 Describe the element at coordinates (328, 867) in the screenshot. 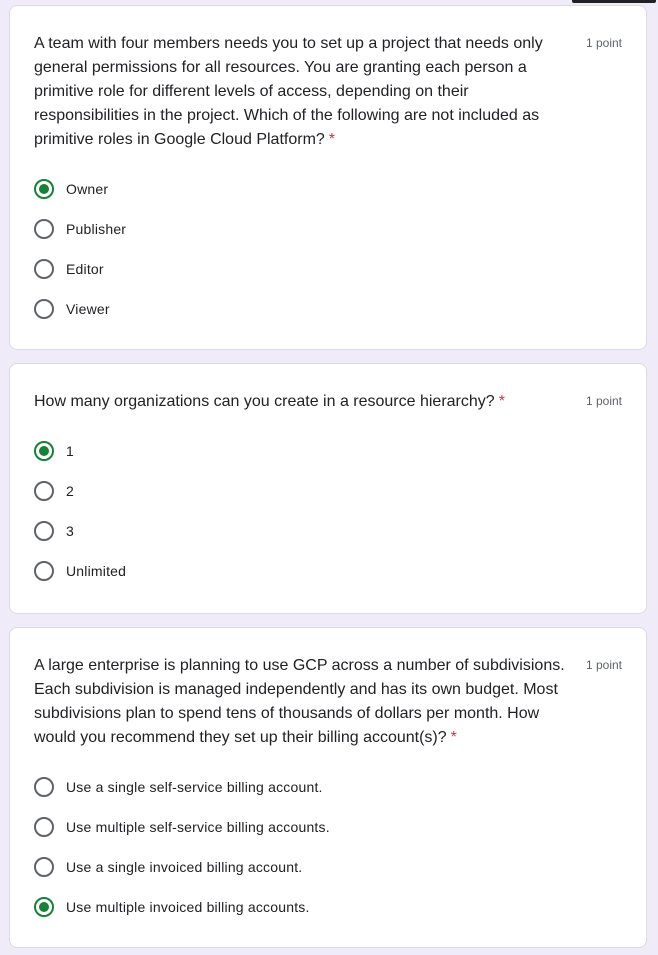

I see `radio-option: Use a single invoiced billing account.` at that location.